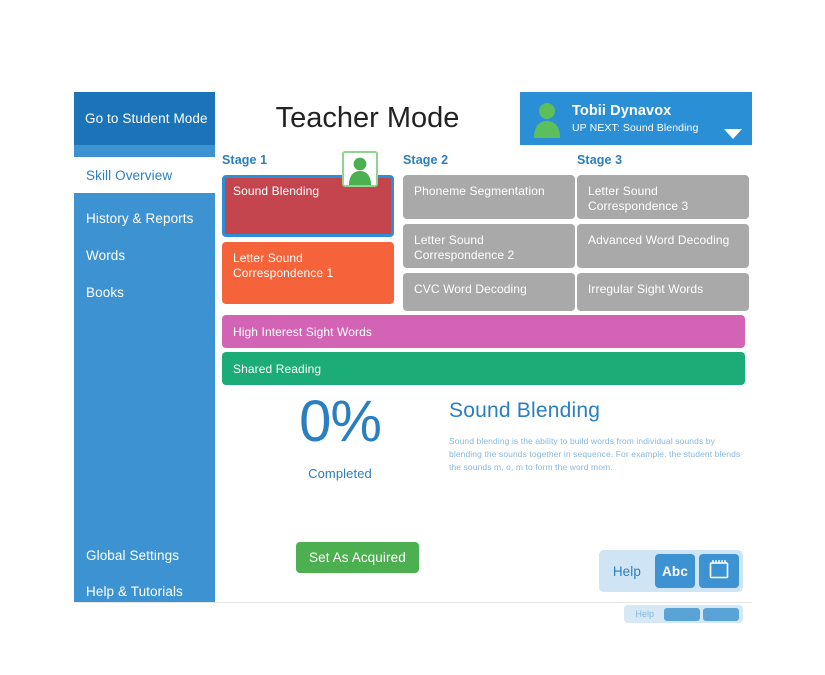 The height and width of the screenshot is (675, 825). What do you see at coordinates (622, 110) in the screenshot?
I see `user-name: Tobii Dynavox` at bounding box center [622, 110].